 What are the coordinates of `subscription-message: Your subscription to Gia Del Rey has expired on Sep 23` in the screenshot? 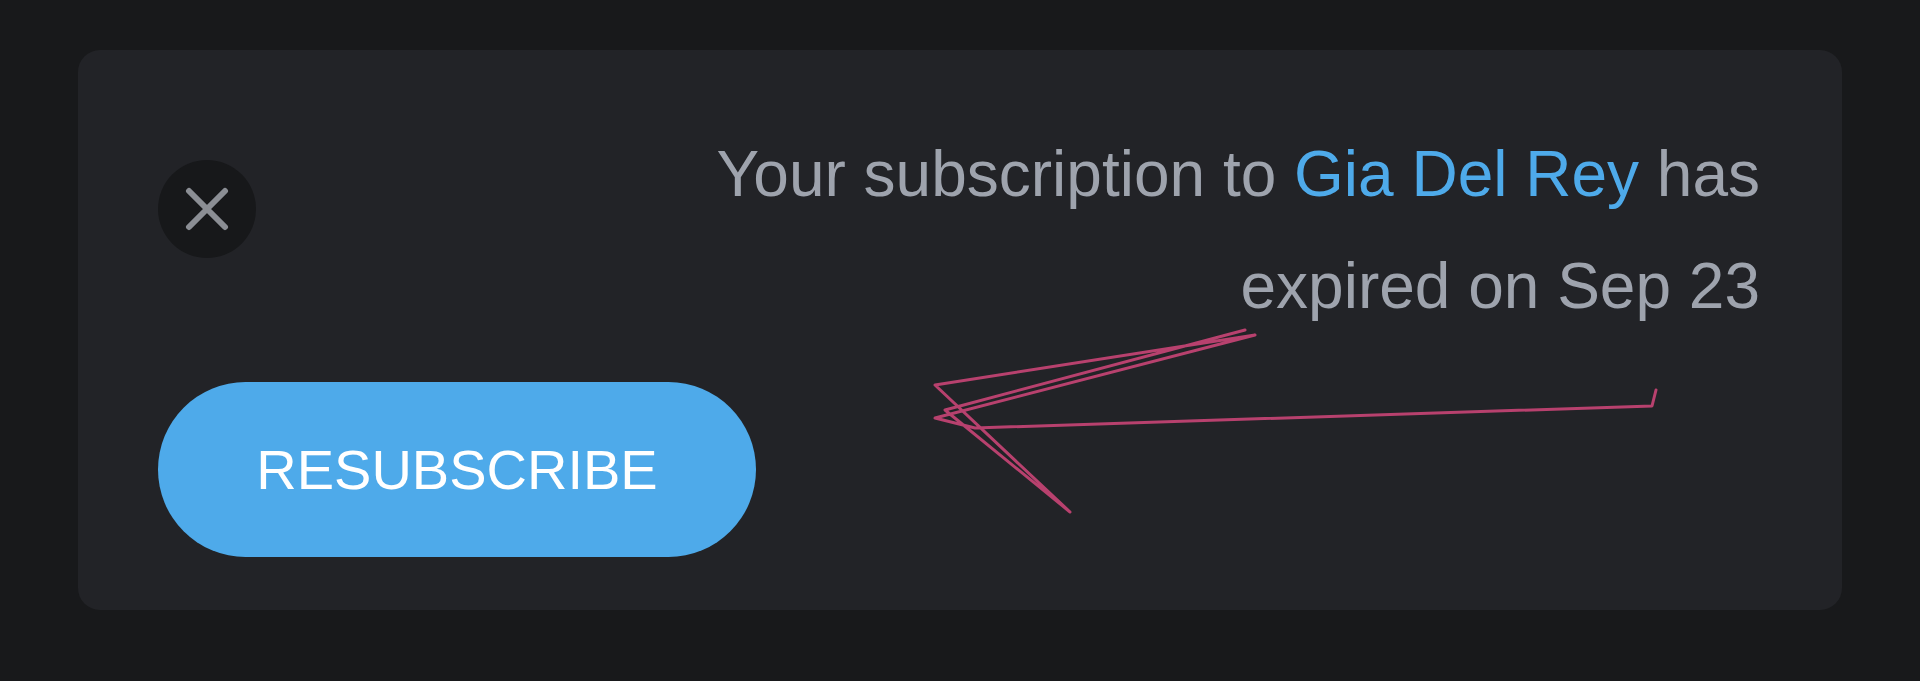 It's located at (1237, 230).